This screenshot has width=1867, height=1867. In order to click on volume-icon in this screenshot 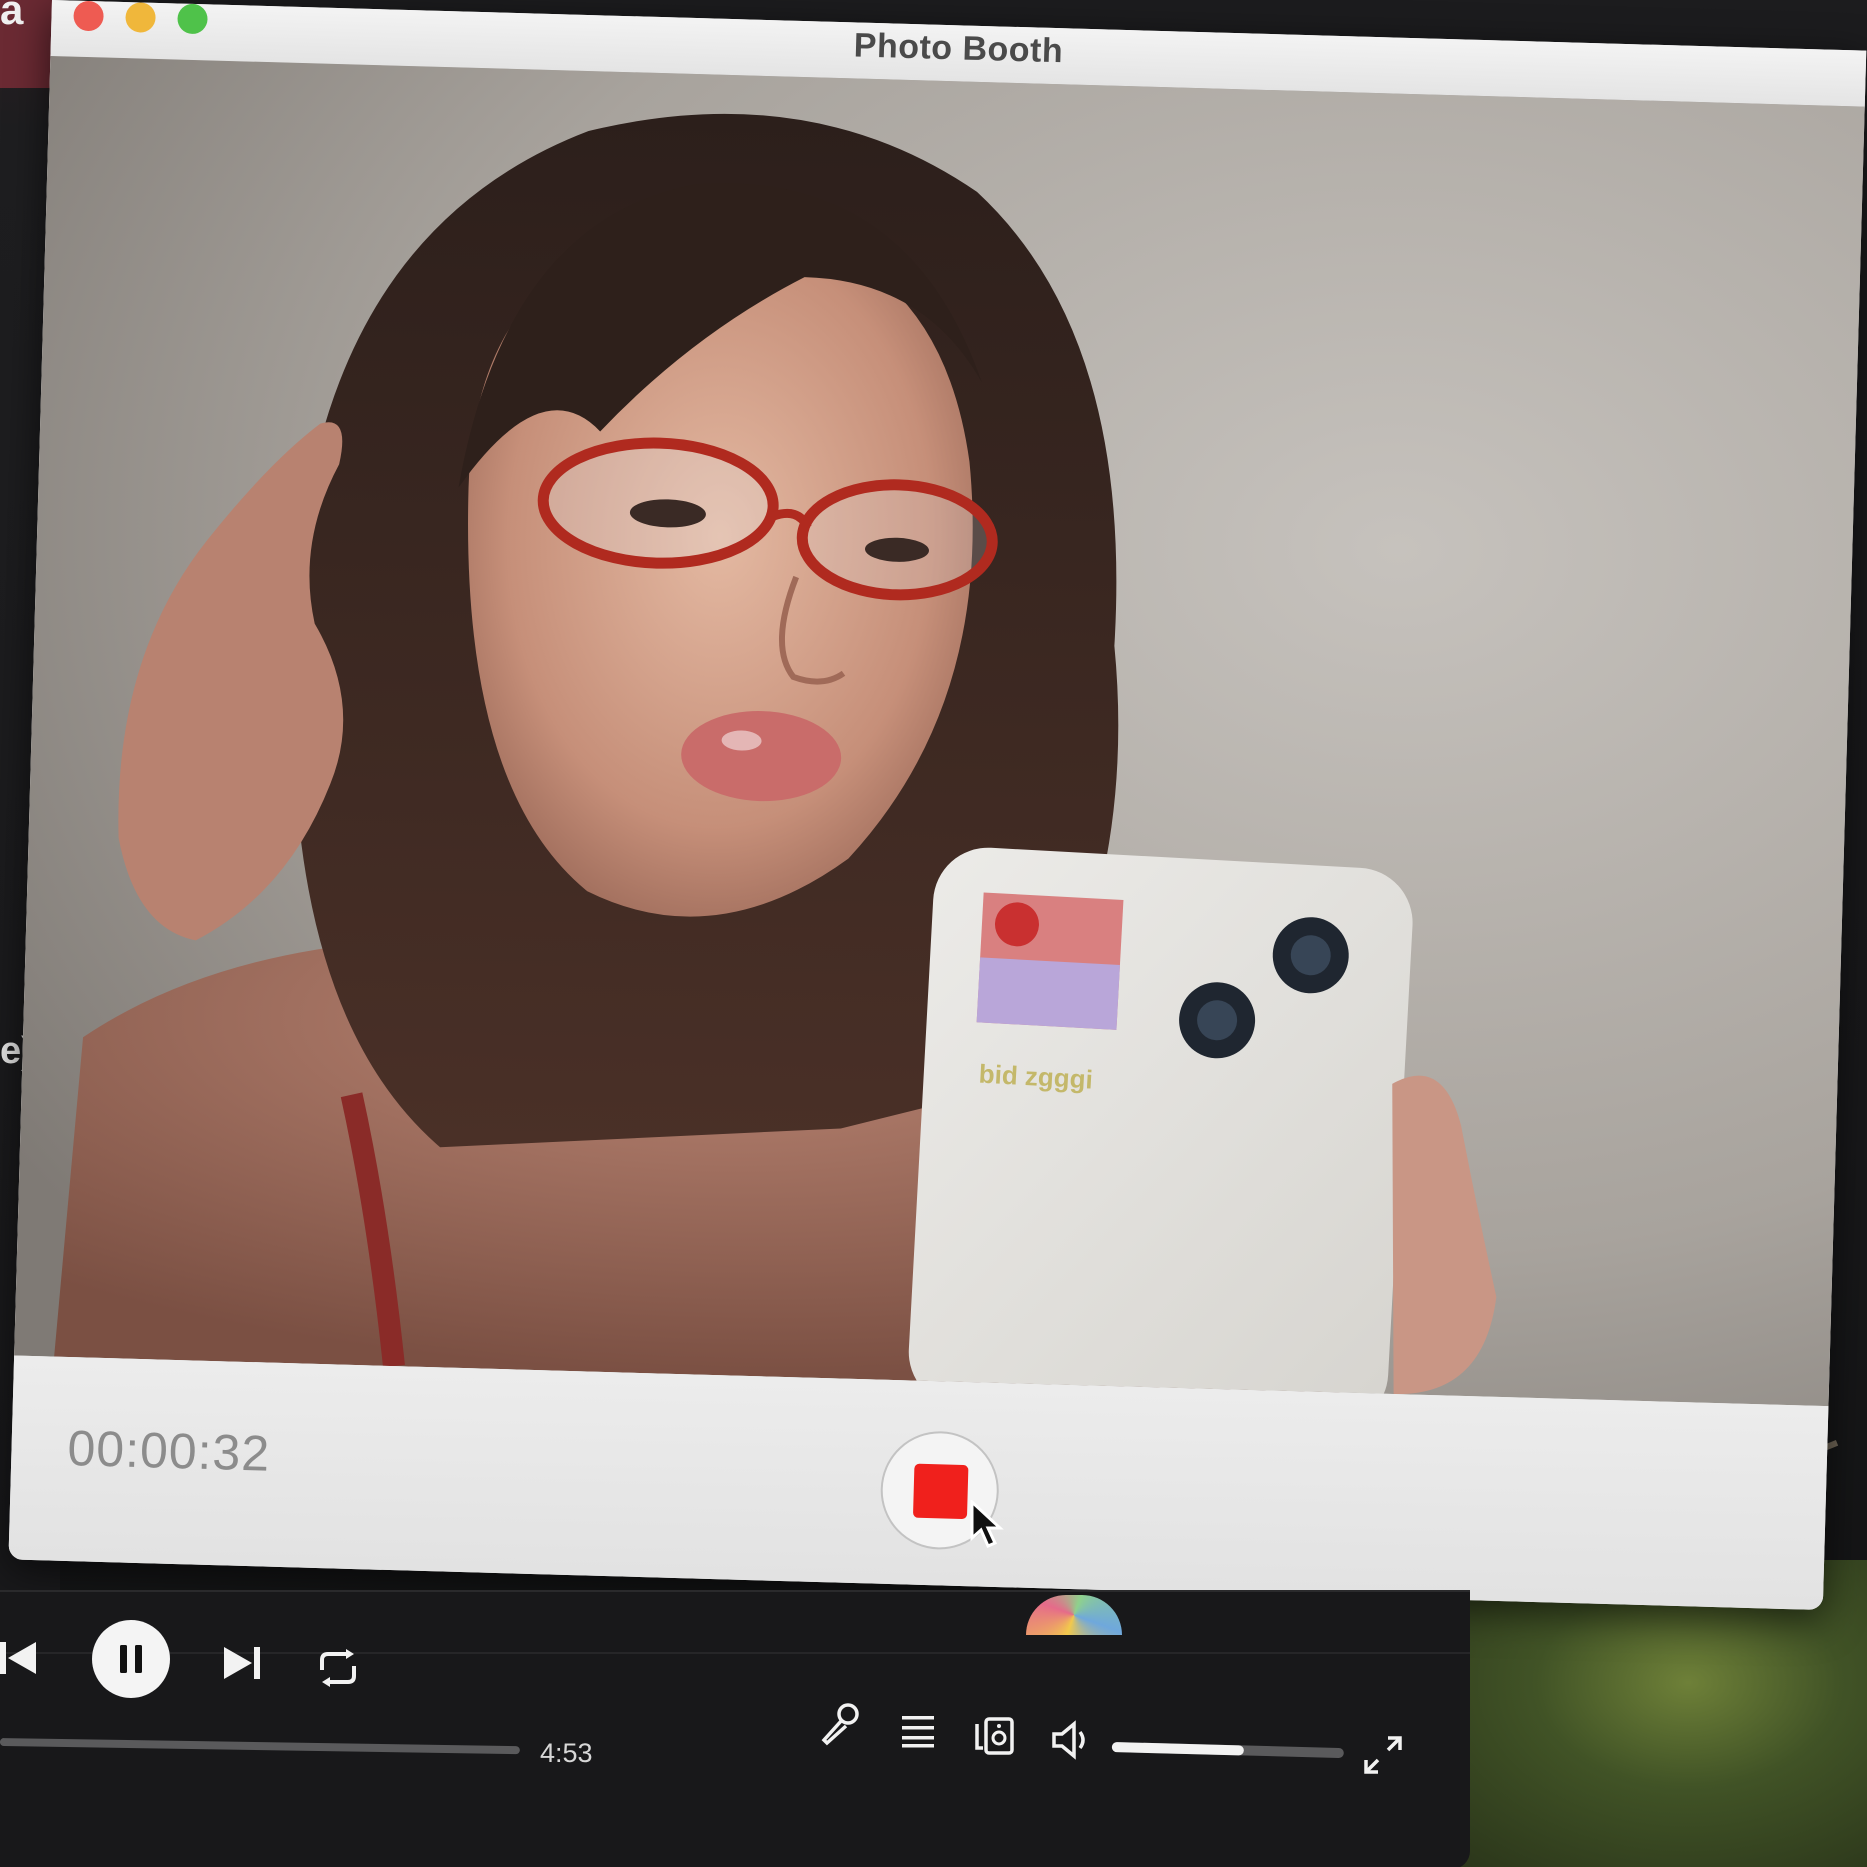, I will do `click(1068, 1740)`.